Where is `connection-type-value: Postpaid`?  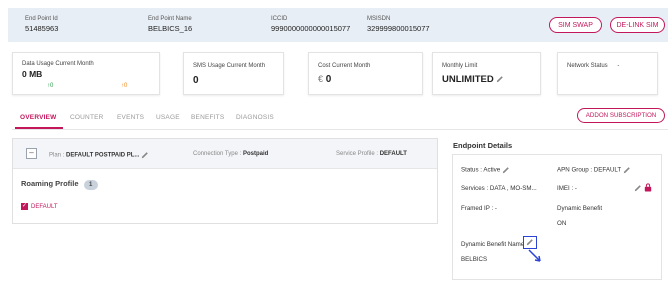
connection-type-value: Postpaid is located at coordinates (255, 154).